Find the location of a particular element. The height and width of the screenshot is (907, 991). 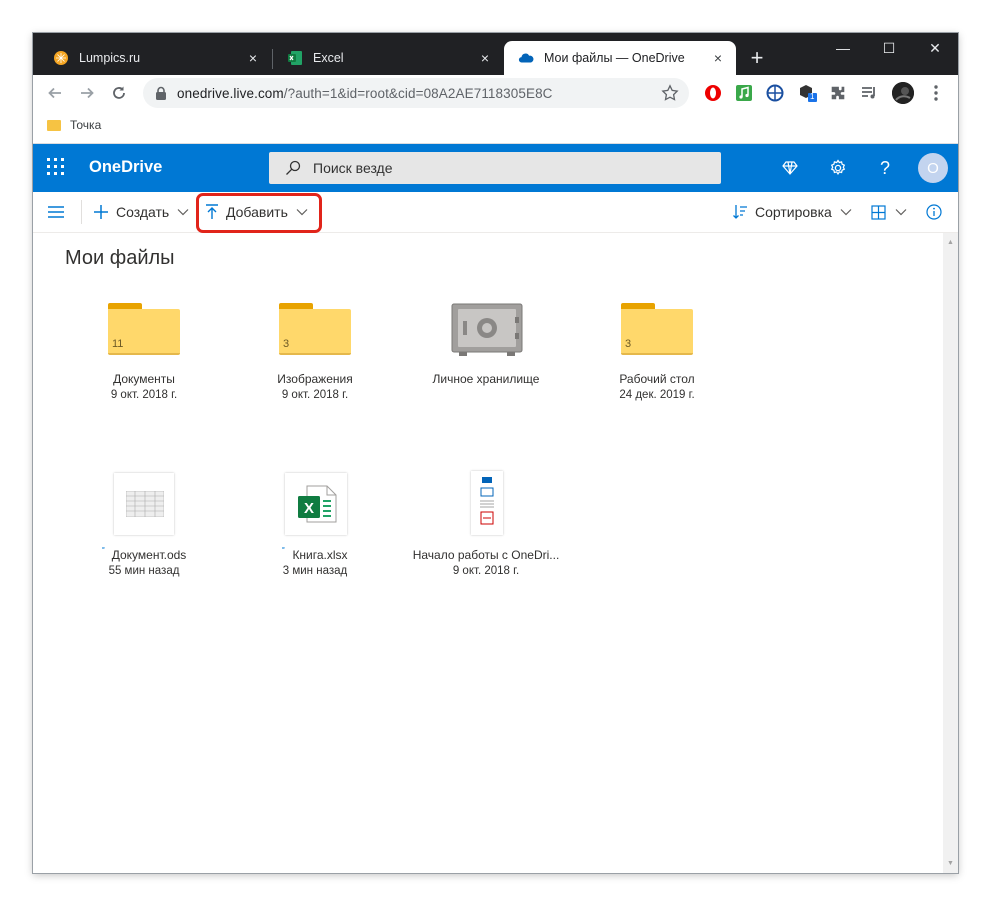

forward-button is located at coordinates (87, 93).